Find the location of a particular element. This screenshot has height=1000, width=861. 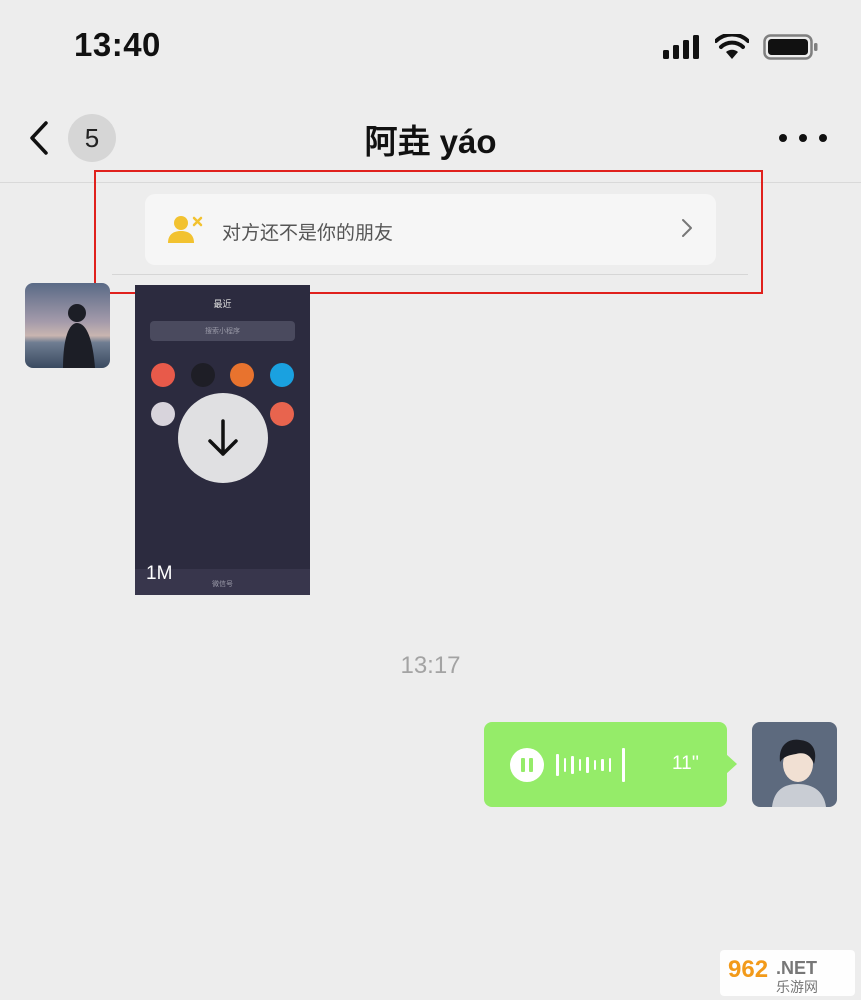

nav-bar: 5 阿垚 yáo is located at coordinates (430, 139).